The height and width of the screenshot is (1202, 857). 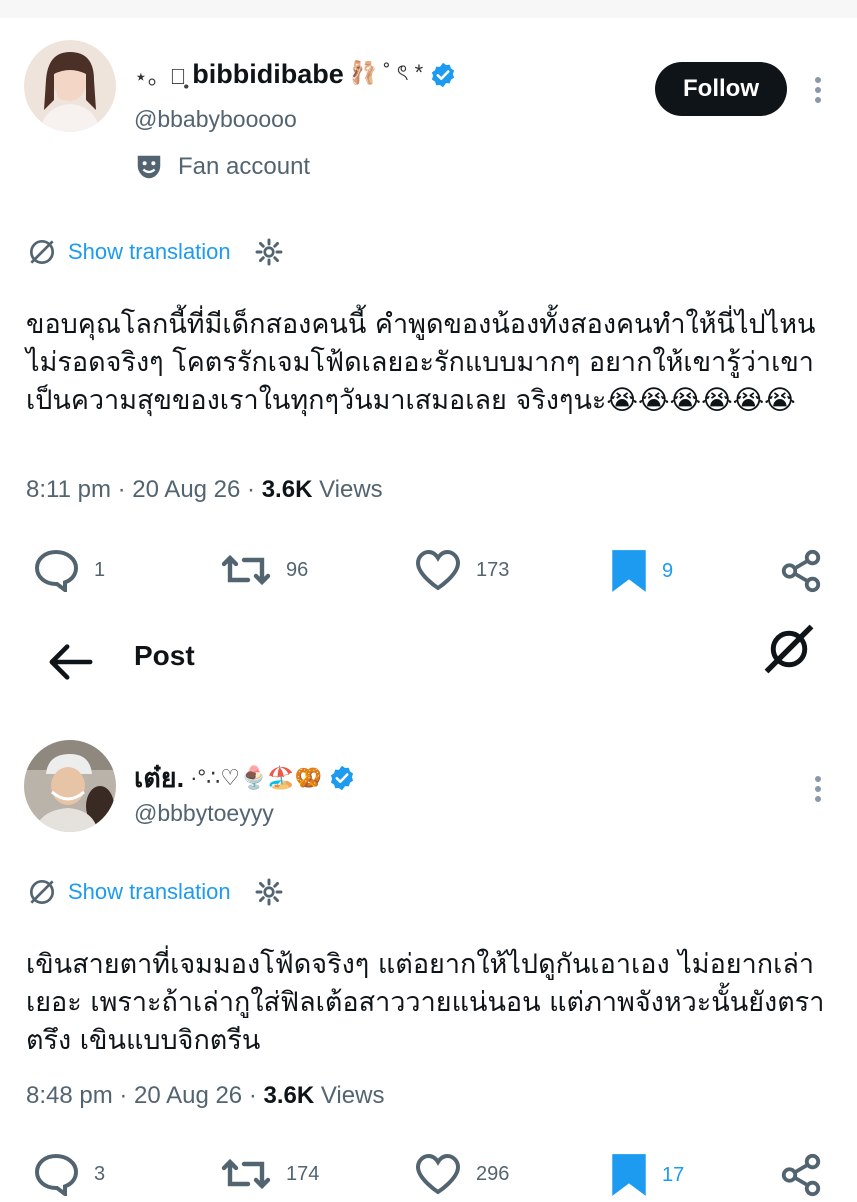 I want to click on reply-button: 3, so click(x=68, y=1174).